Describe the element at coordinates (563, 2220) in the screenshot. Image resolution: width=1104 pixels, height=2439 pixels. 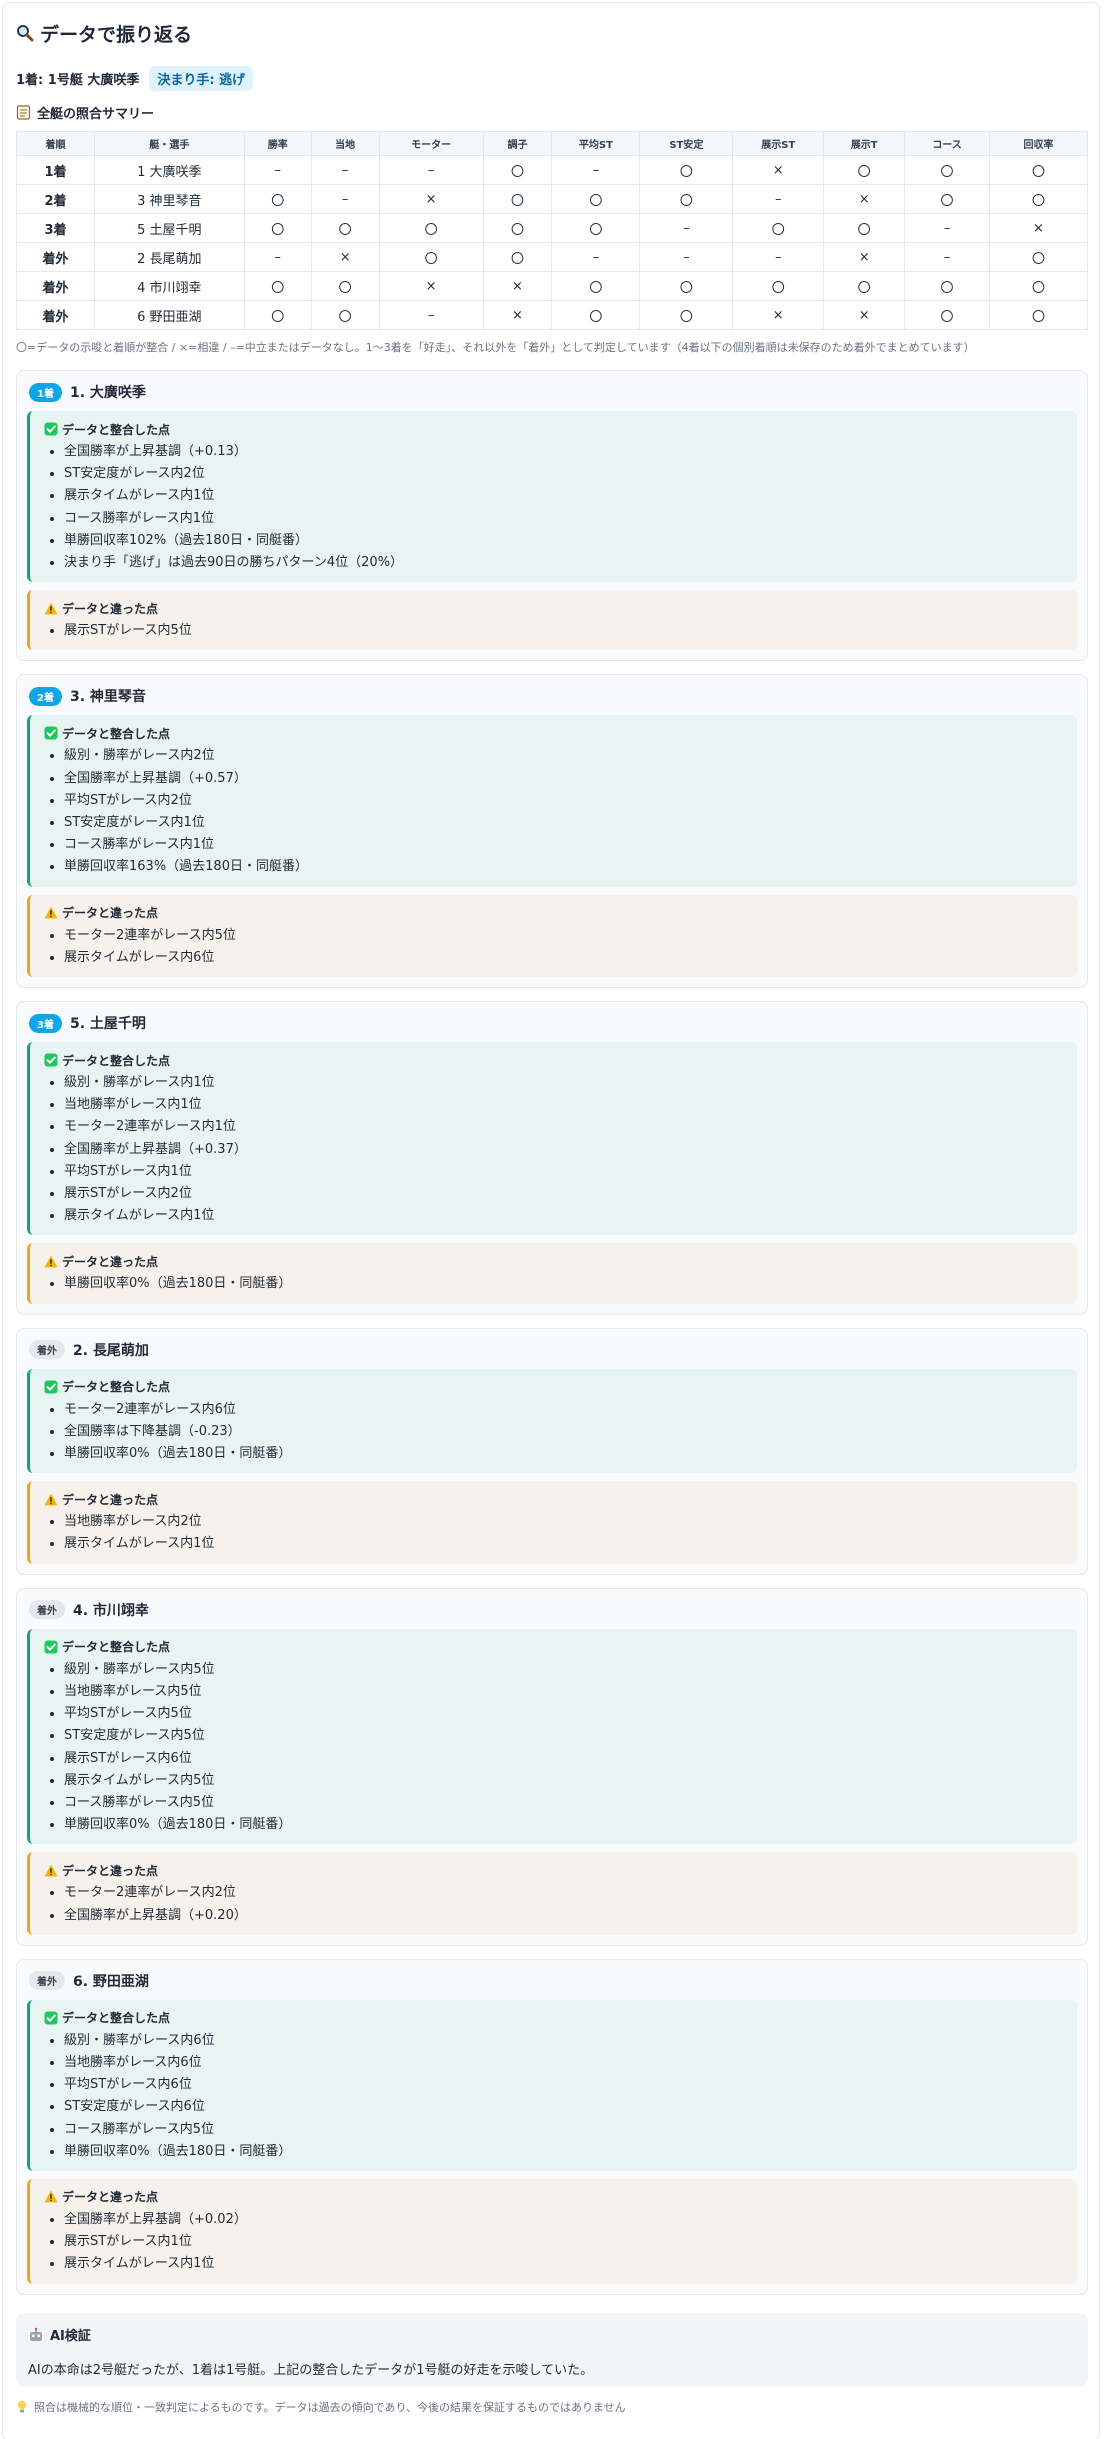
I see `point-item: 全国勝率が上昇基調（+0.02）` at that location.